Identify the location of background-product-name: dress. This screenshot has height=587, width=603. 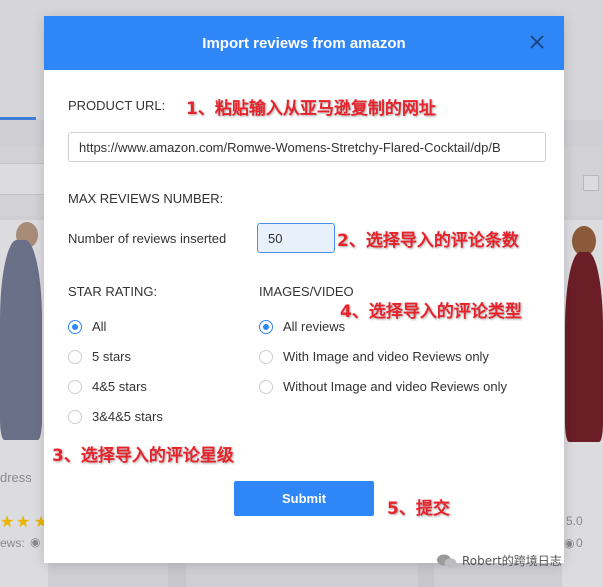
(16, 477).